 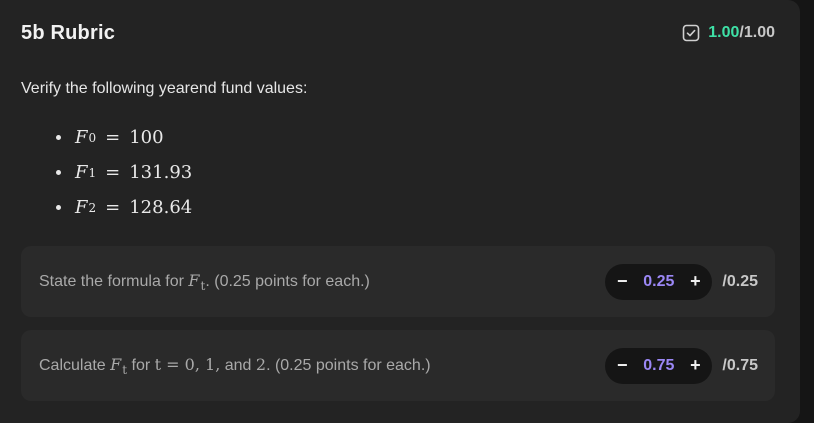 I want to click on rubric-score: 1.00/1.00, so click(x=728, y=33).